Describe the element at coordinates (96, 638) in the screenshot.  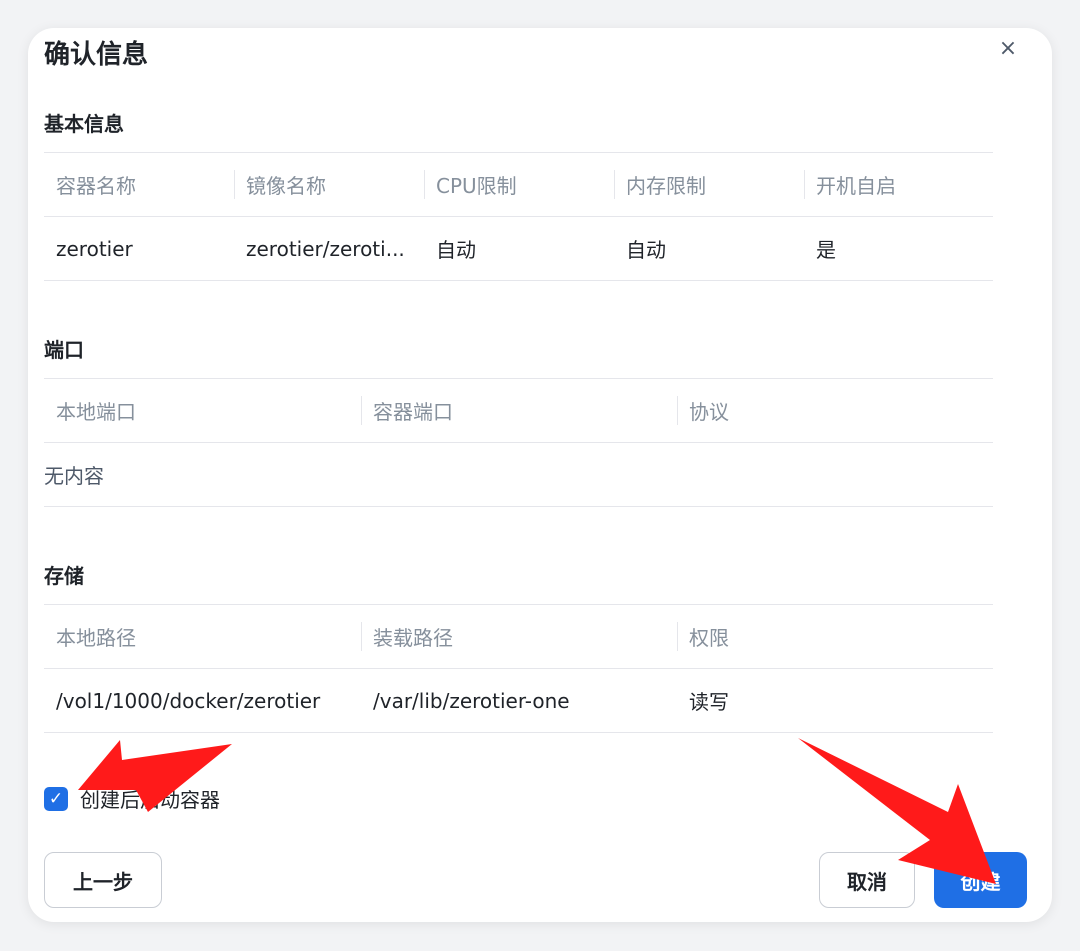
I see `header-local-path: 本地路径` at that location.